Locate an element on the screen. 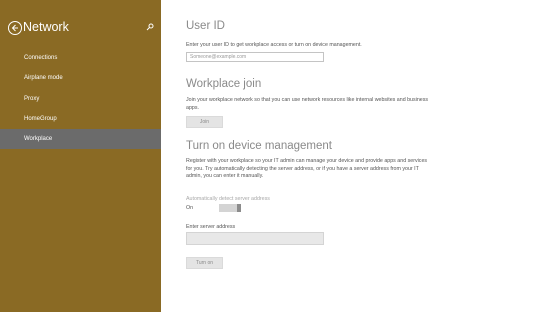  turn-on-button: Turn on is located at coordinates (204, 263).